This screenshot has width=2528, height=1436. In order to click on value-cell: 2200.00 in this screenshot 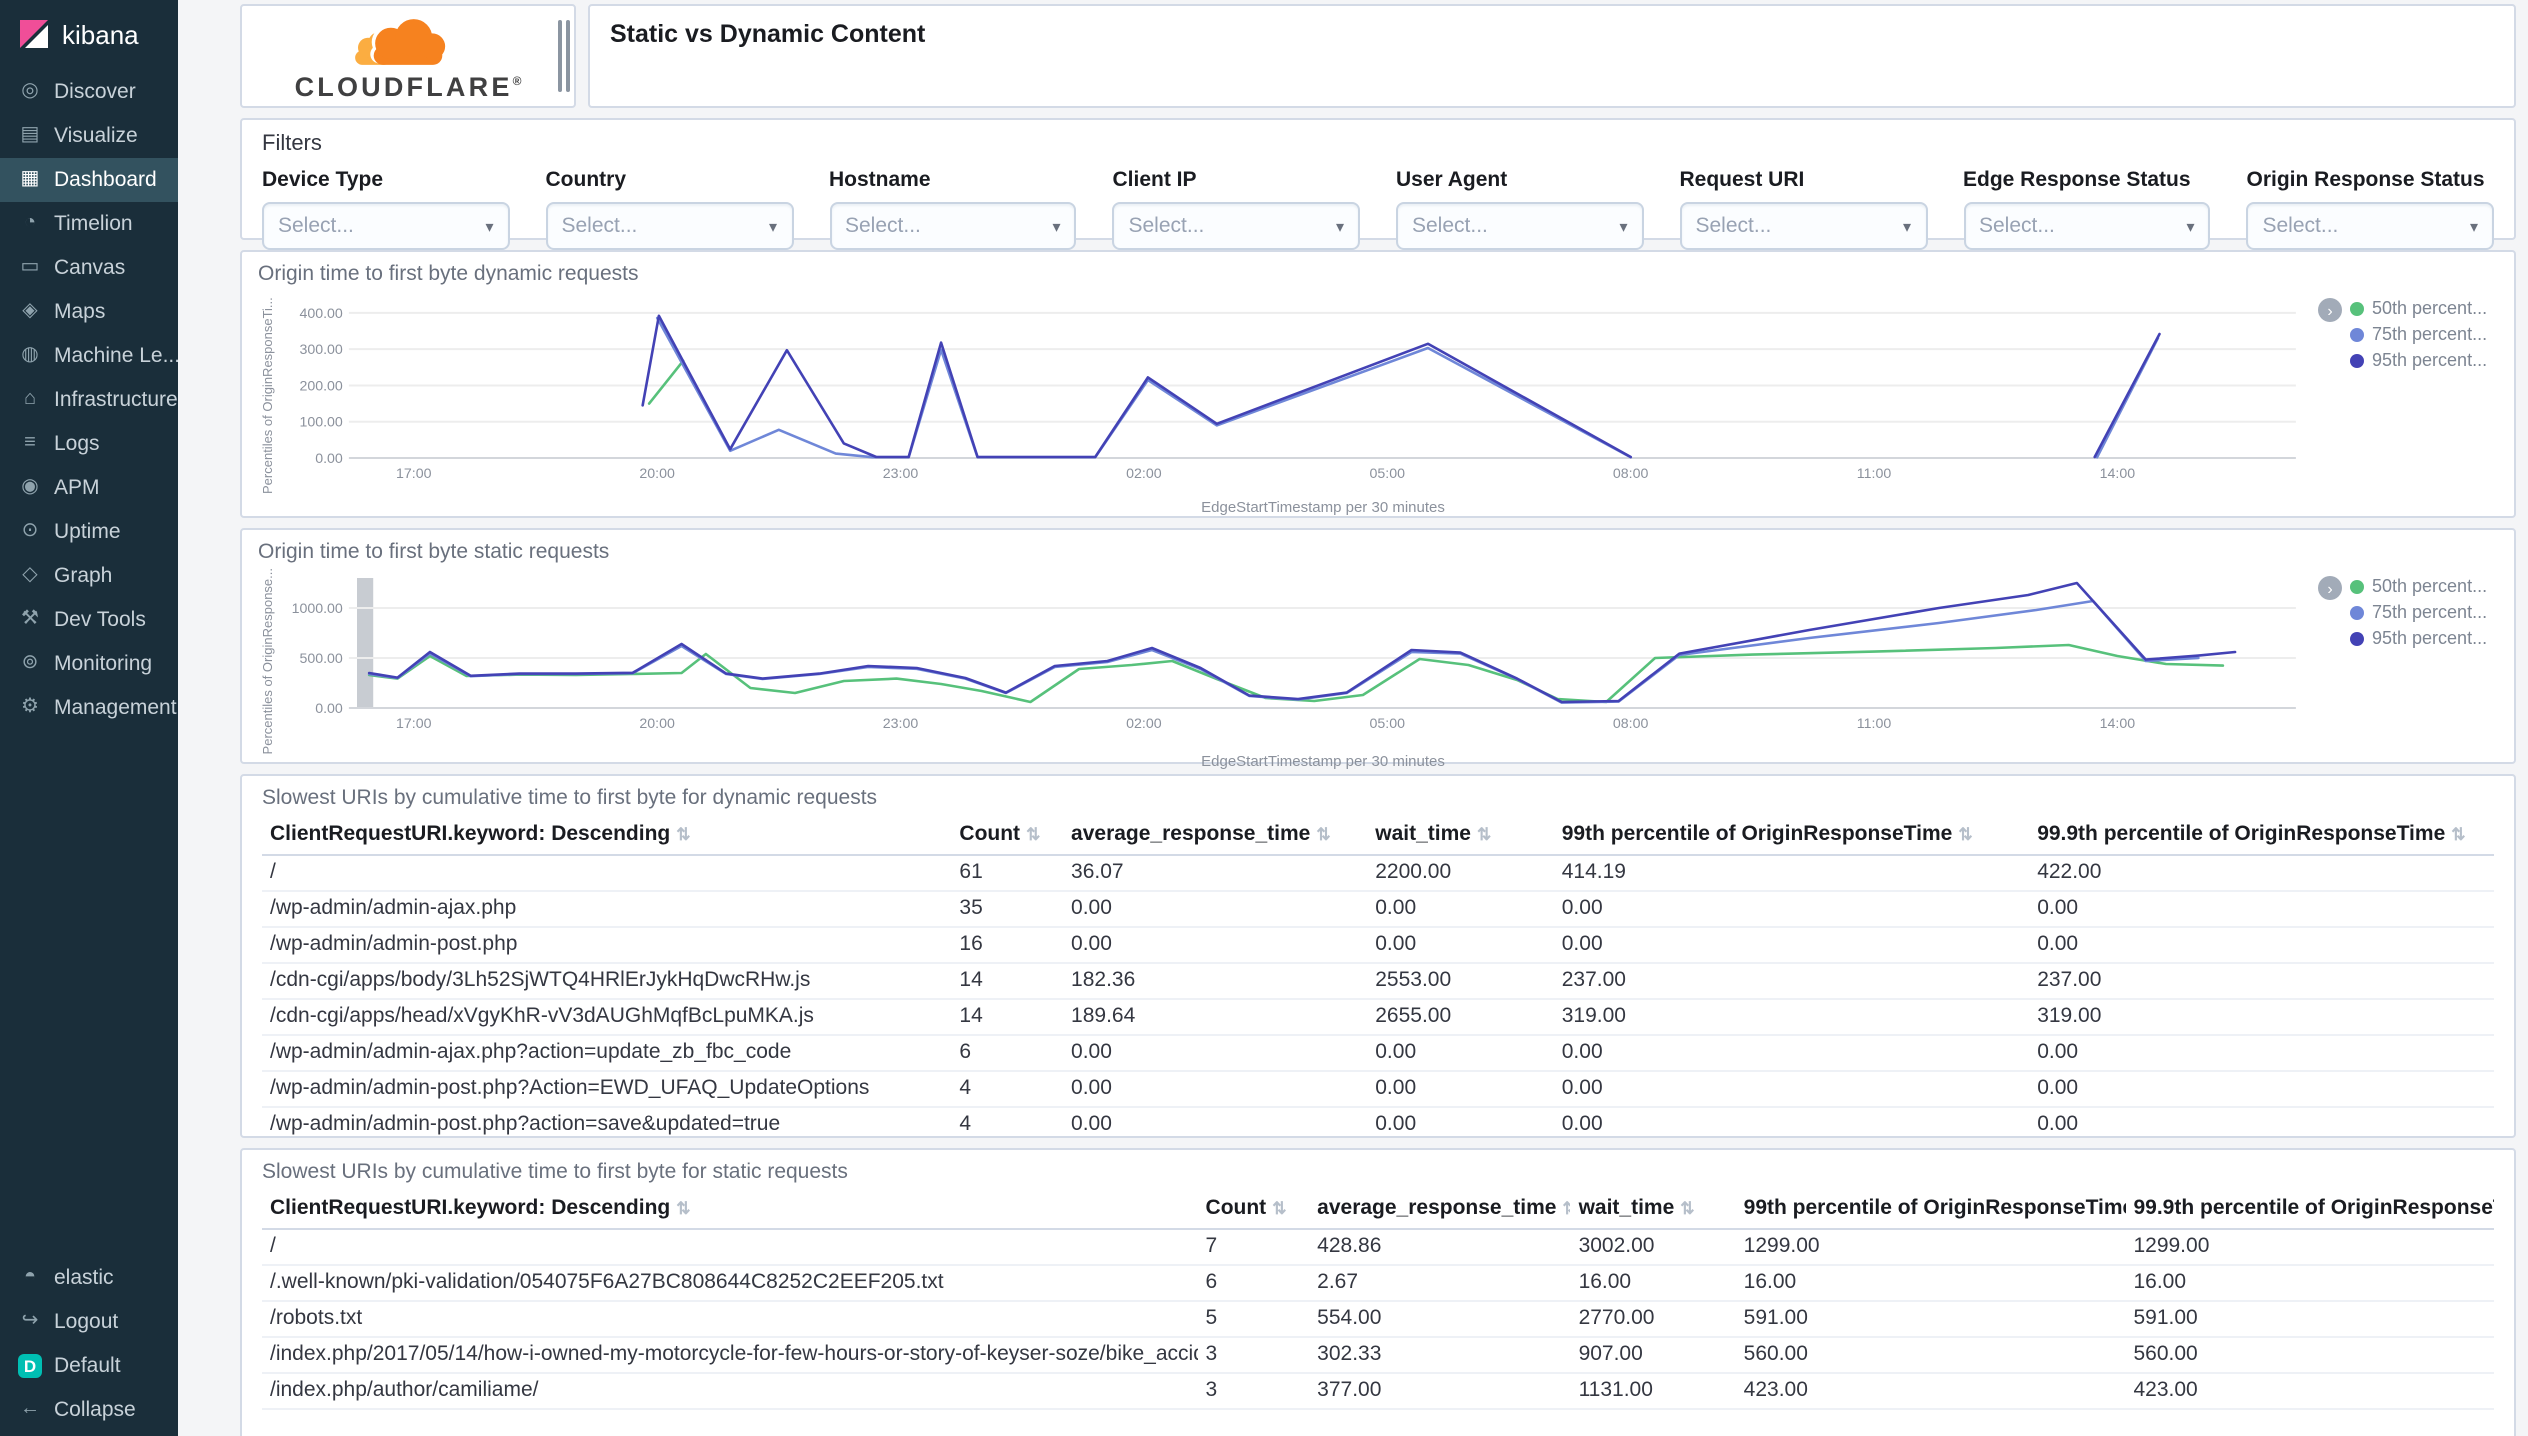, I will do `click(1460, 873)`.